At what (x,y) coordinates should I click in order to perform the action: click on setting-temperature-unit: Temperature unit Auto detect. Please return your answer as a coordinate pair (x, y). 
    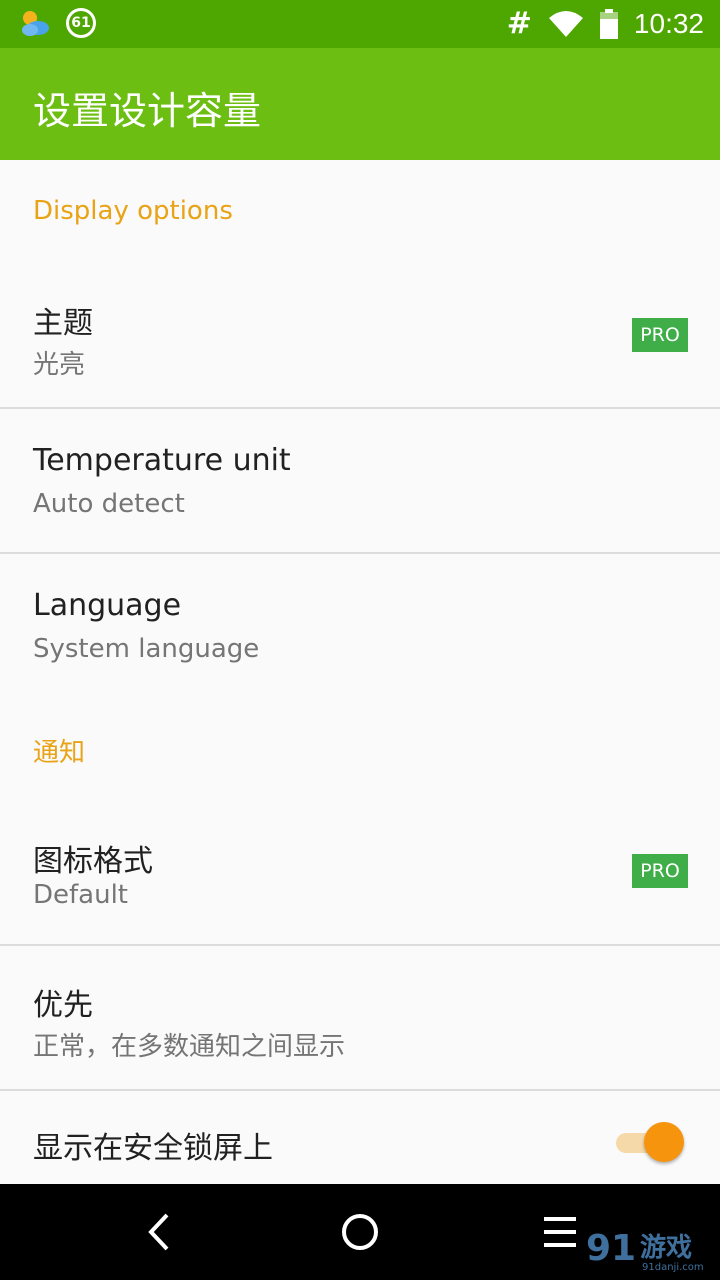
    Looking at the image, I should click on (360, 481).